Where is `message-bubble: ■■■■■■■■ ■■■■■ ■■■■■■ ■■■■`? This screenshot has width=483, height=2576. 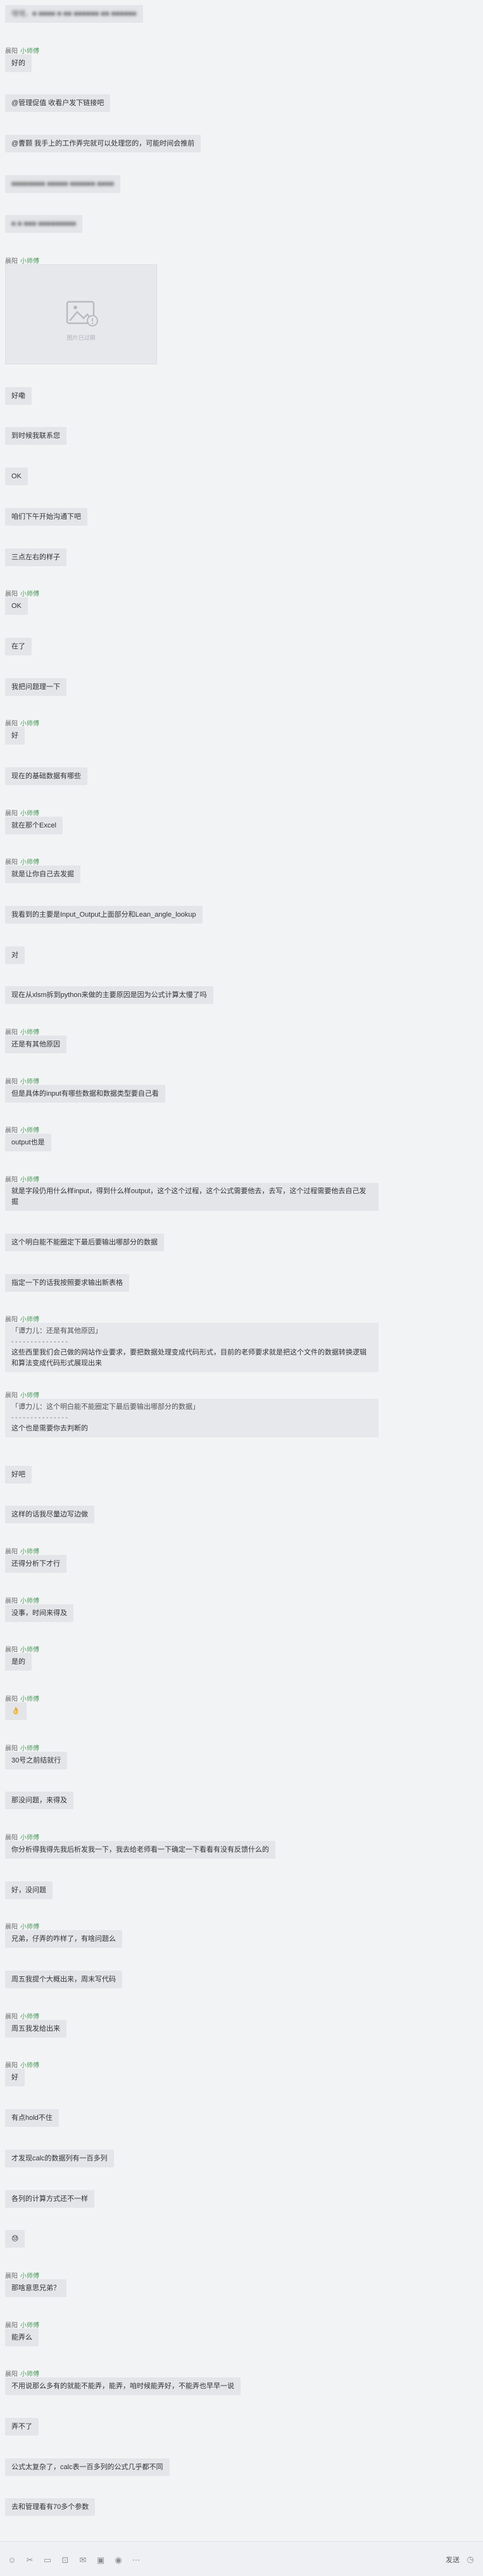
message-bubble: ■■■■■■■■ ■■■■■ ■■■■■■ ■■■■ is located at coordinates (62, 184).